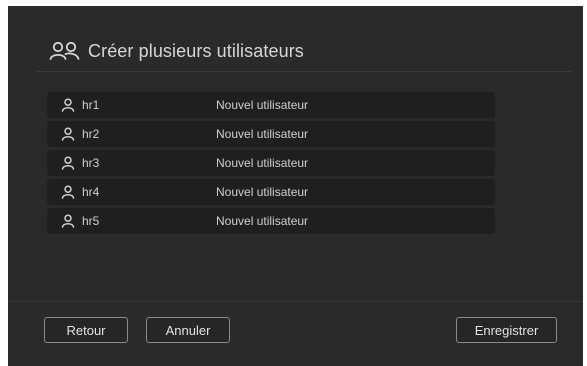  I want to click on user-name: hr3, so click(91, 163).